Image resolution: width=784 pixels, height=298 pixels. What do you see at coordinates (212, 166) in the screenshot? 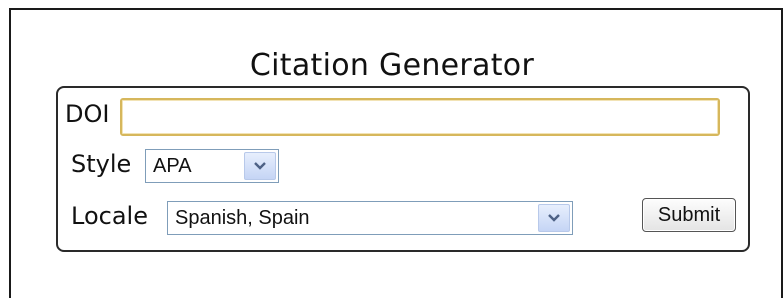
I see `style-select: APA` at bounding box center [212, 166].